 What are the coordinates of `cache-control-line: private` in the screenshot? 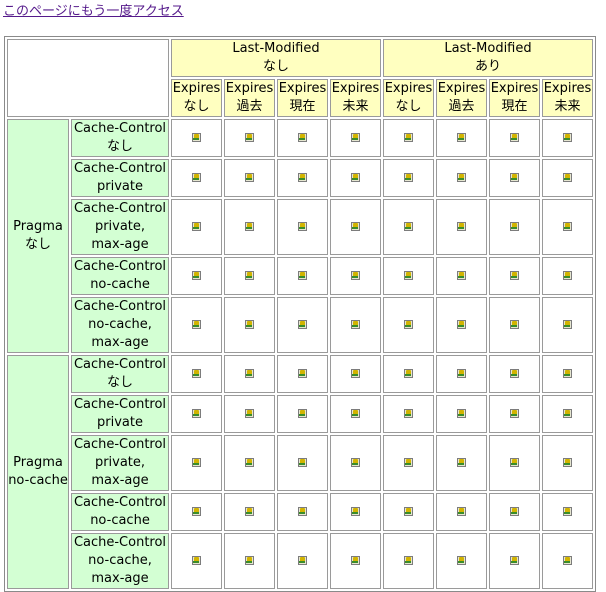 It's located at (120, 422).